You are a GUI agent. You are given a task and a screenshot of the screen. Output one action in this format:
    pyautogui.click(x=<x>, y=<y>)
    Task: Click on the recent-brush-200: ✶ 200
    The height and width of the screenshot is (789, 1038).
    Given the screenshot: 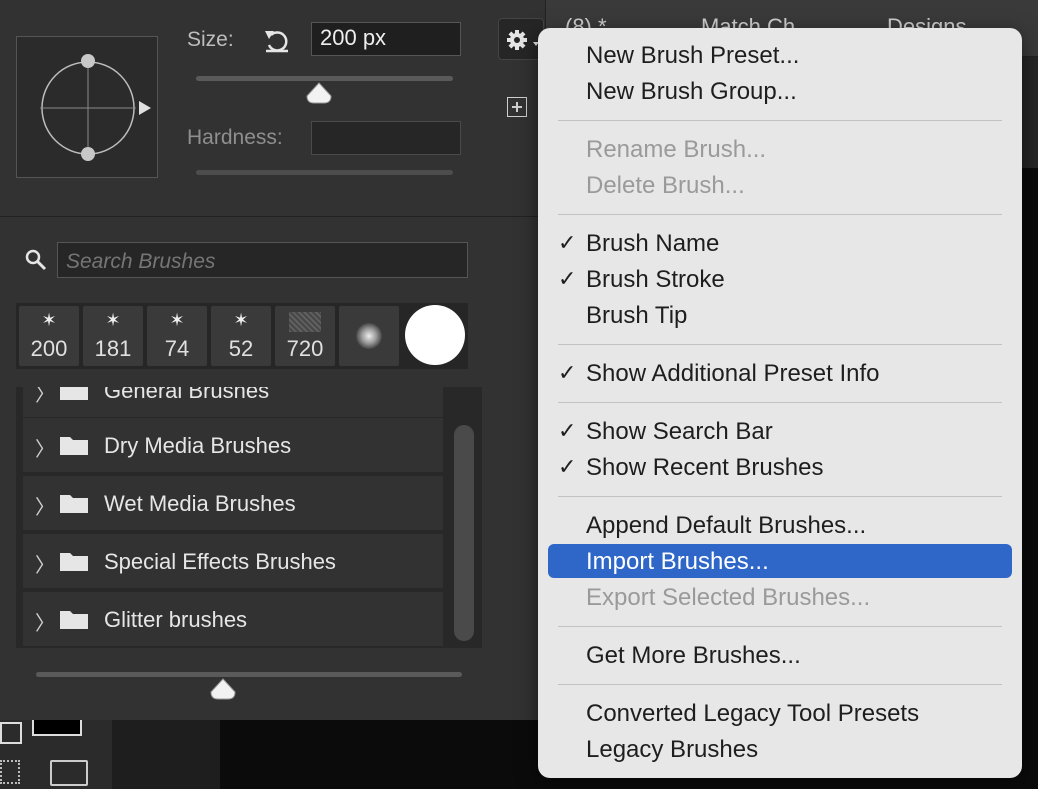 What is the action you would take?
    pyautogui.click(x=49, y=336)
    